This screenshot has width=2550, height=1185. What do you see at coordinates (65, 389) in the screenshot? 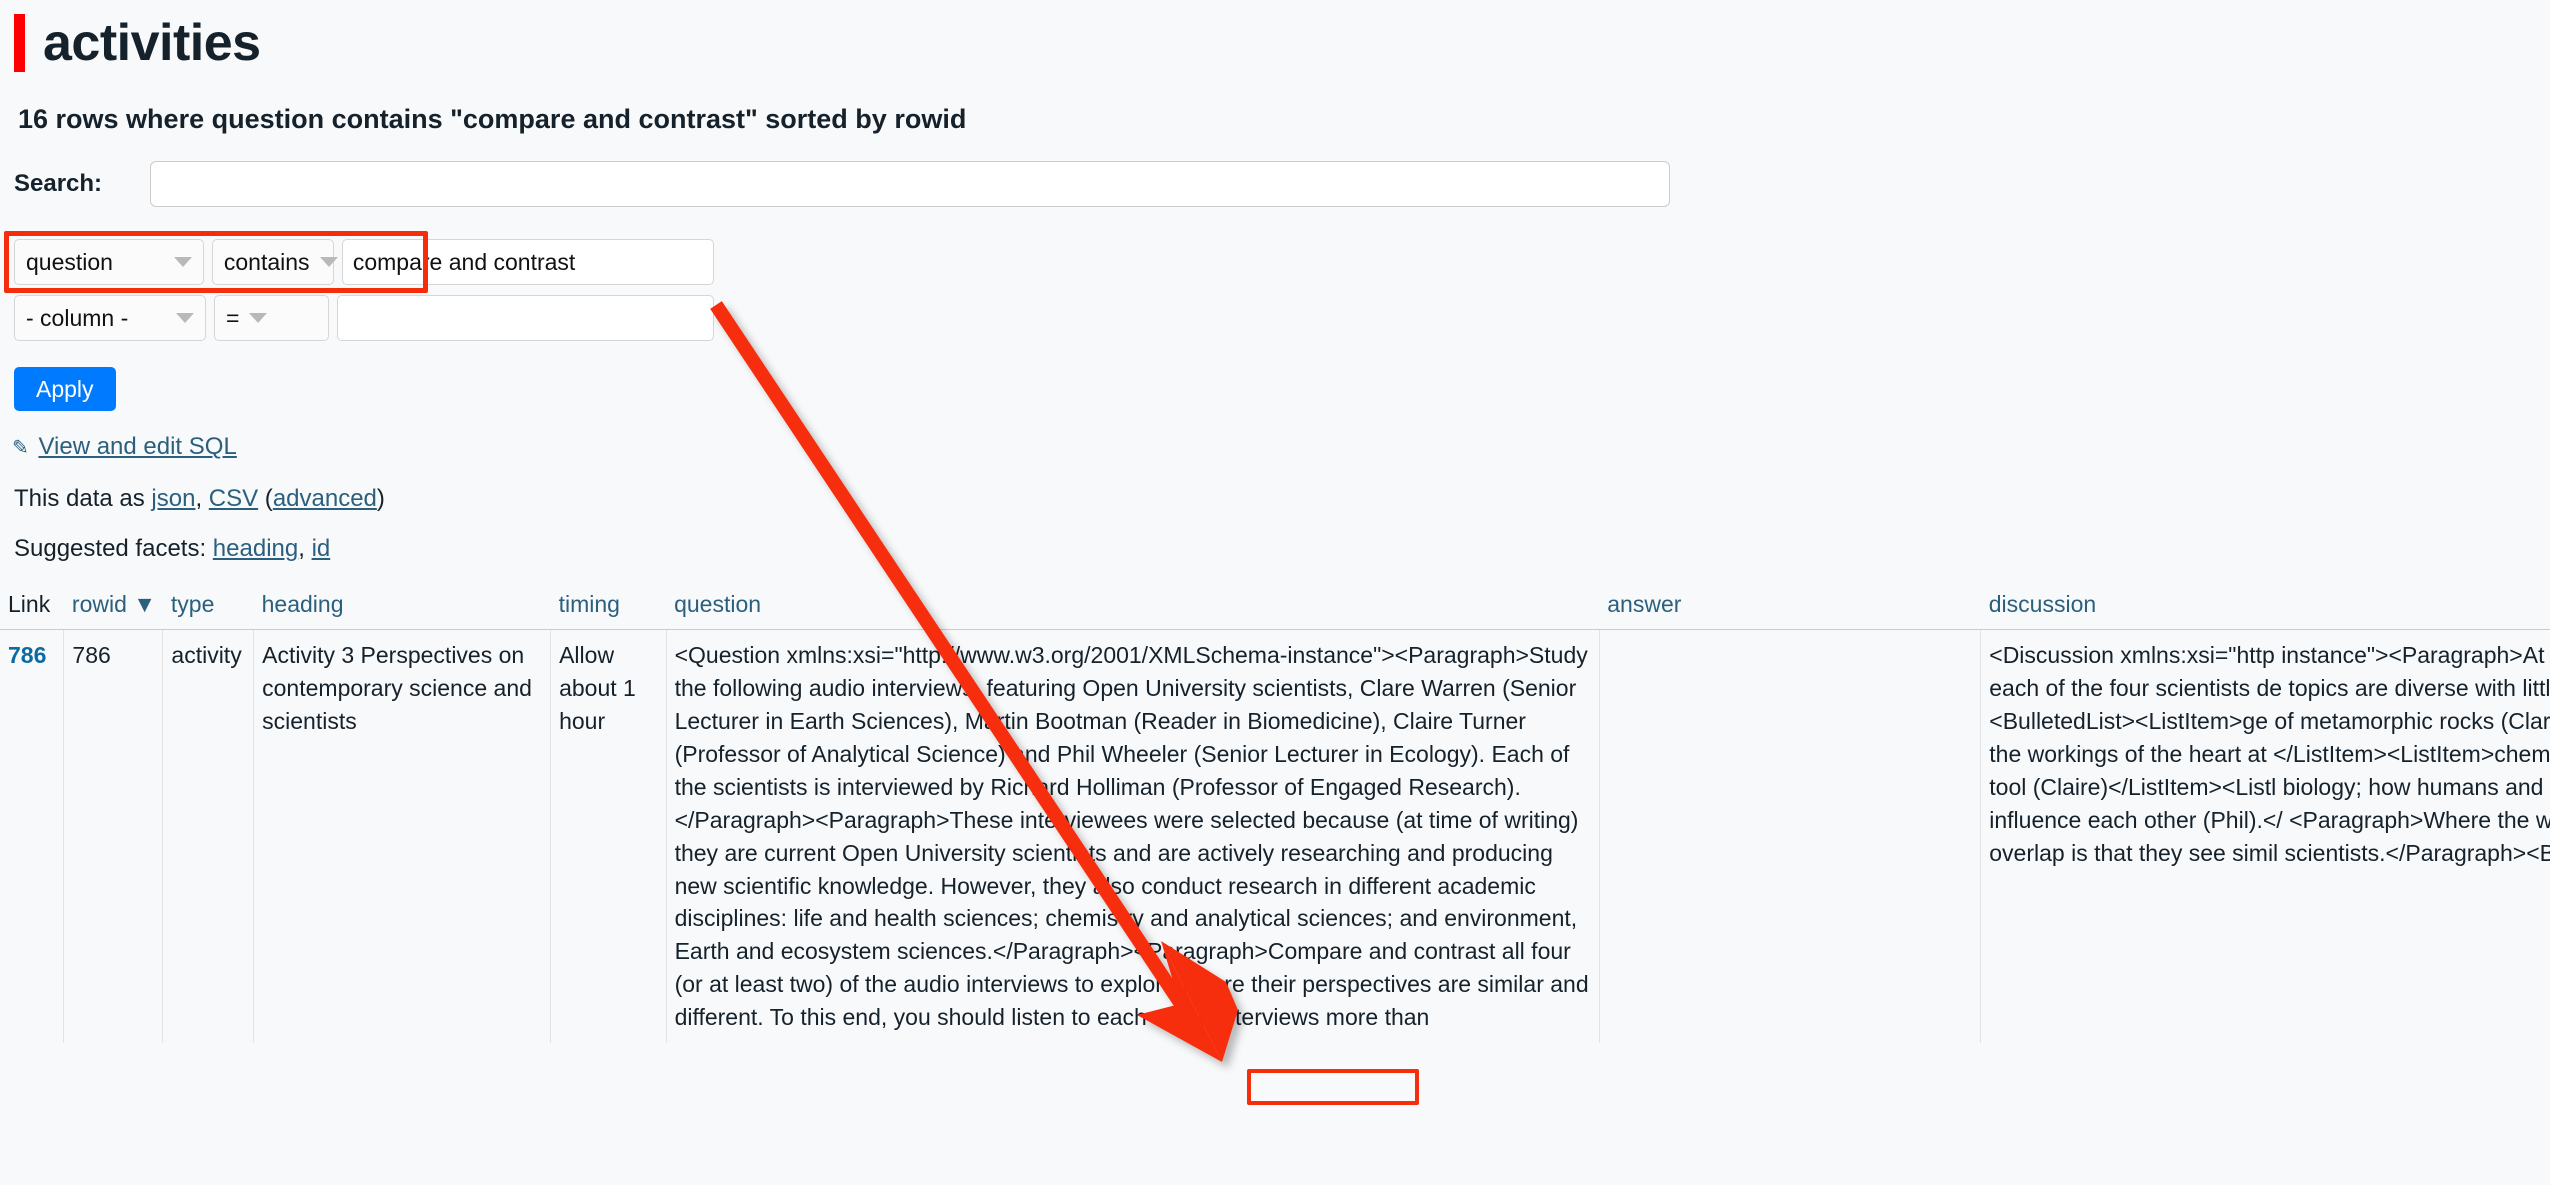
I see `apply-button: Apply` at bounding box center [65, 389].